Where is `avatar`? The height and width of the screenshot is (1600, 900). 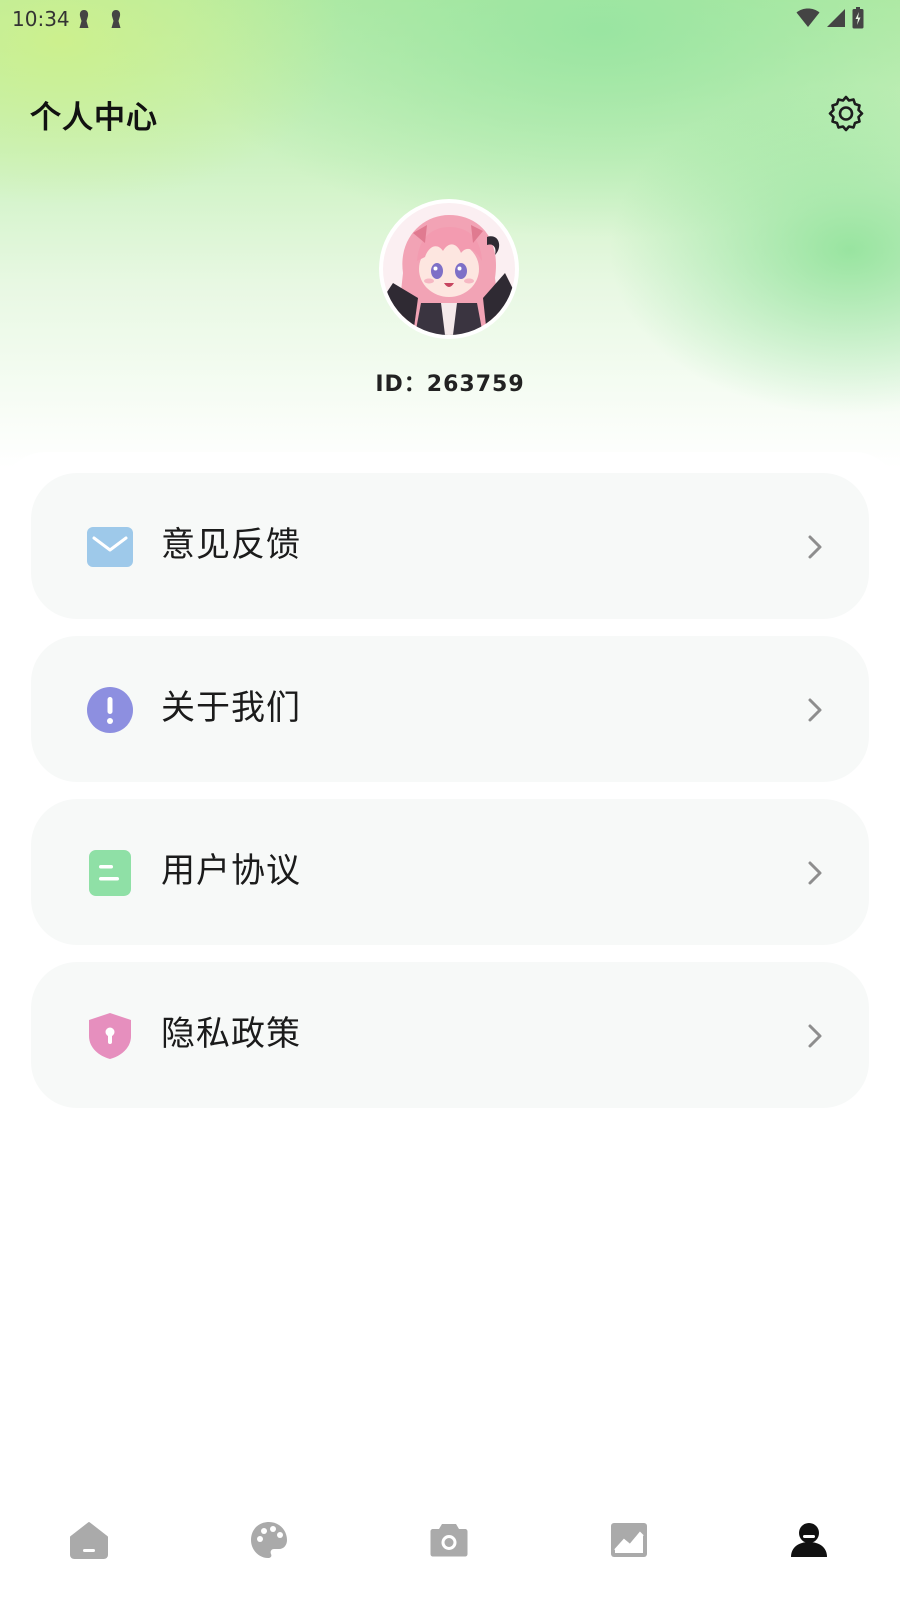
avatar is located at coordinates (449, 269).